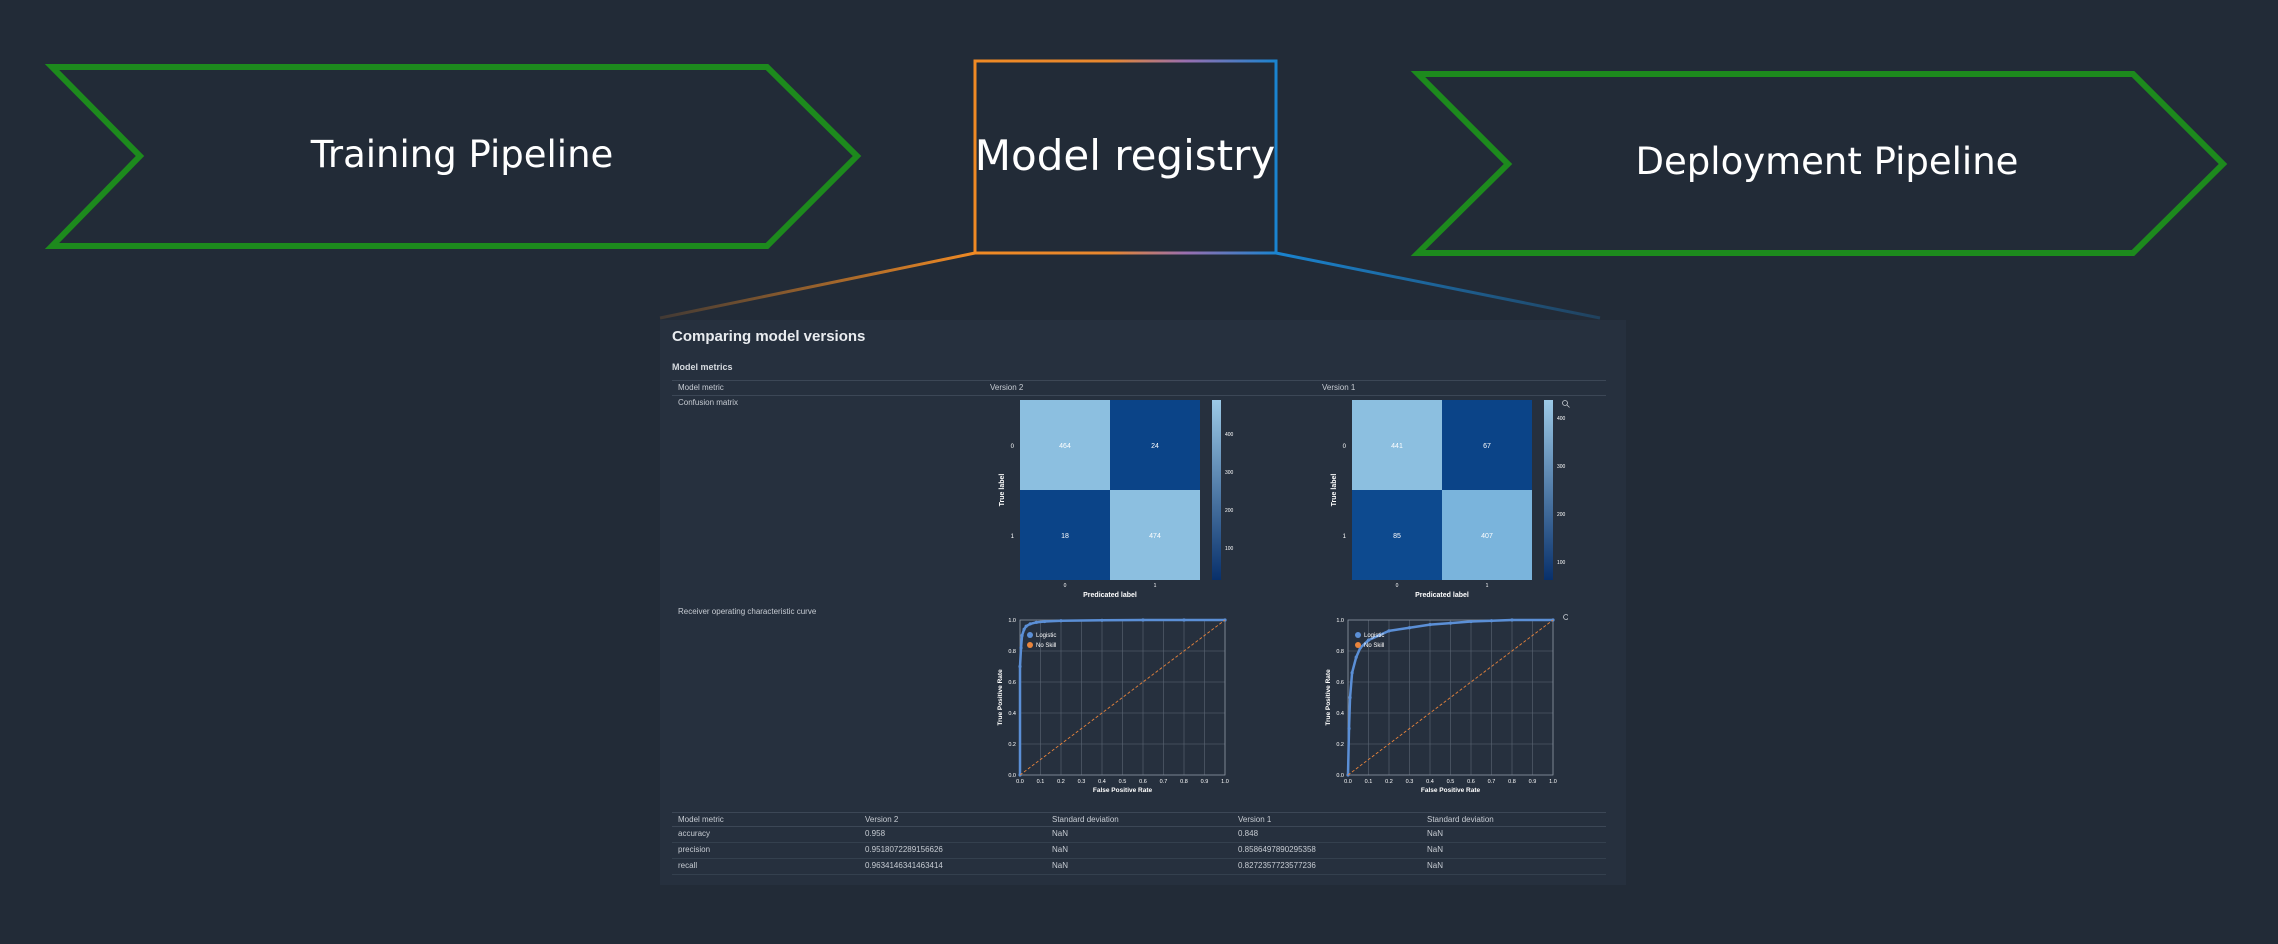 The width and height of the screenshot is (2278, 944). I want to click on cm-v2-row-tick-0: 0, so click(1013, 447).